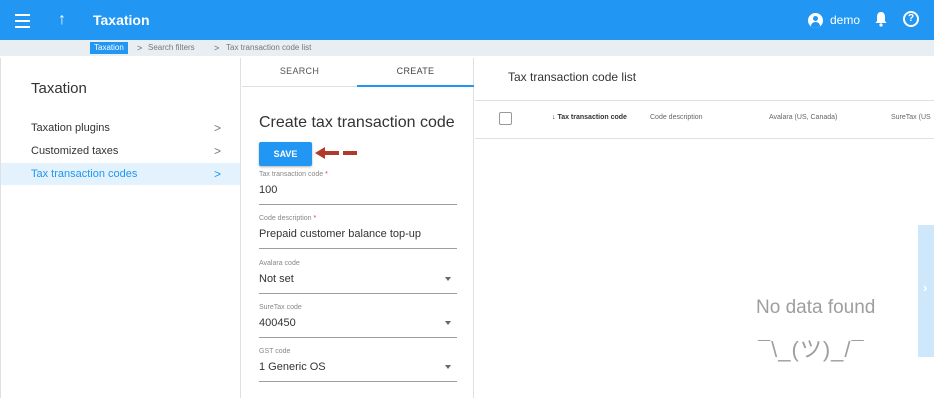 Image resolution: width=934 pixels, height=398 pixels. Describe the element at coordinates (293, 174) in the screenshot. I see `field-label: Tax transaction code *` at that location.